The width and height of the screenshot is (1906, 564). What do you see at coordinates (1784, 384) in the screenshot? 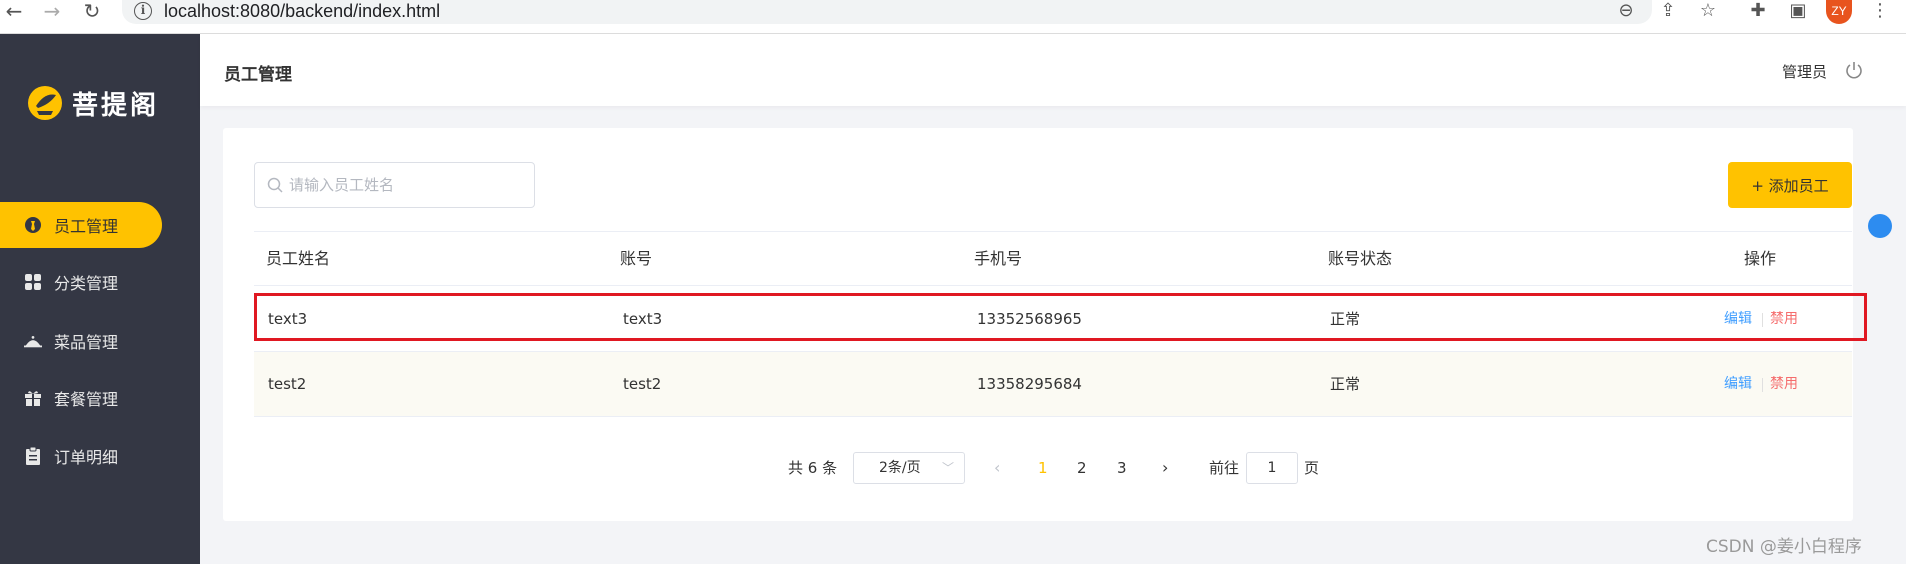
I see `disable-link: 禁用` at bounding box center [1784, 384].